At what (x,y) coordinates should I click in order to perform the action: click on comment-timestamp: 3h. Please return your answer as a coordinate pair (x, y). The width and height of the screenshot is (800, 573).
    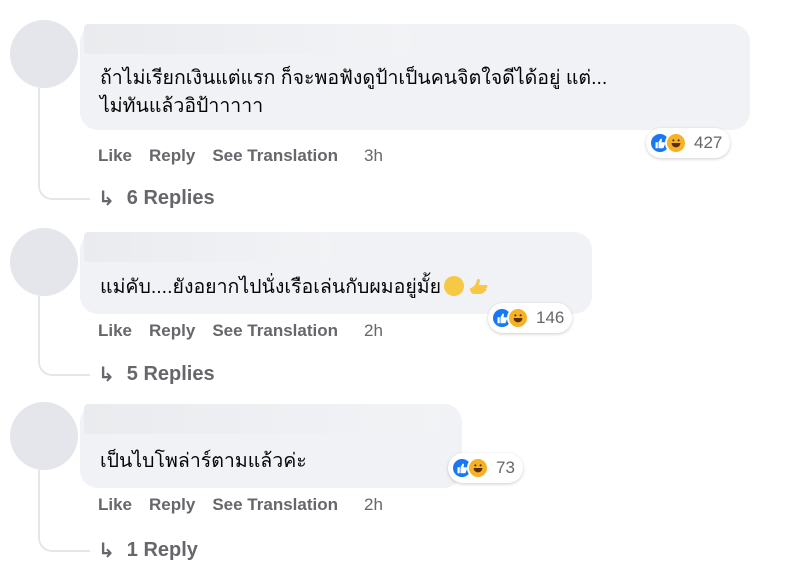
    Looking at the image, I should click on (373, 156).